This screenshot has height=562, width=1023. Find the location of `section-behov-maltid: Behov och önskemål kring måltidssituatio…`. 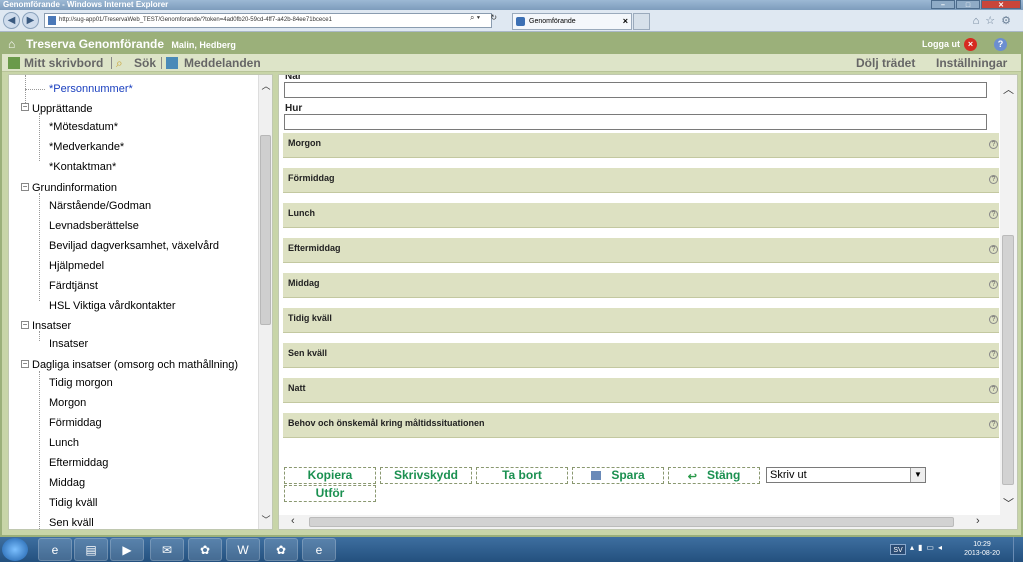

section-behov-maltid: Behov och önskemål kring måltidssituatio… is located at coordinates (641, 425).